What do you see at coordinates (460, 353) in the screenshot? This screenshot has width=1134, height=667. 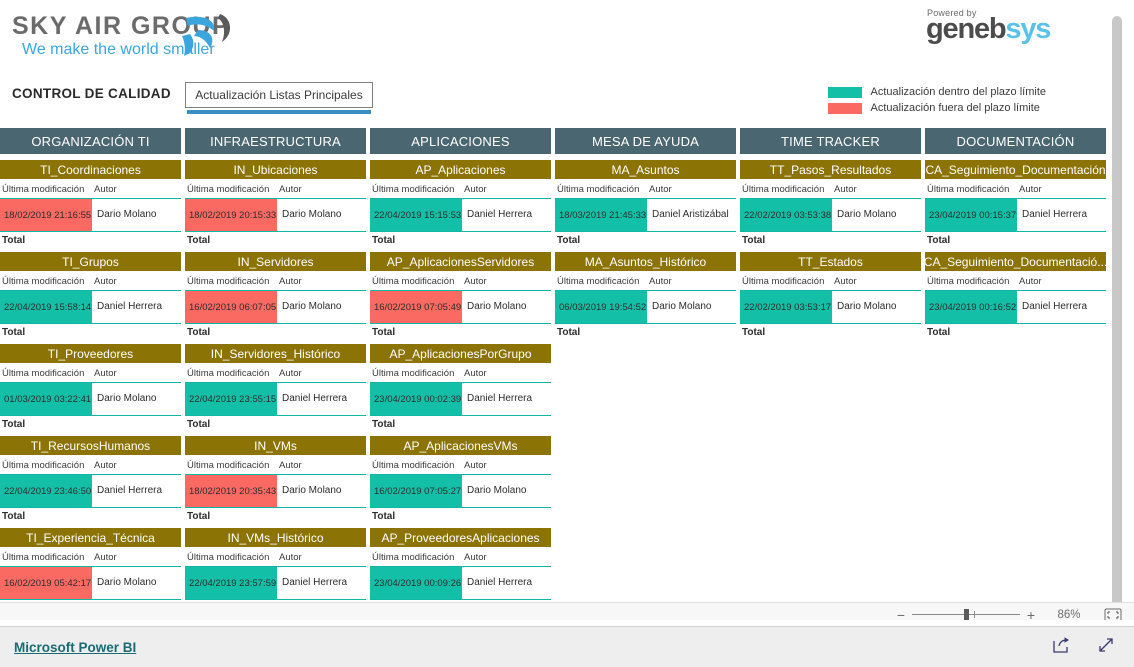 I see `card-title: AP_AplicacionesPorGrupo` at bounding box center [460, 353].